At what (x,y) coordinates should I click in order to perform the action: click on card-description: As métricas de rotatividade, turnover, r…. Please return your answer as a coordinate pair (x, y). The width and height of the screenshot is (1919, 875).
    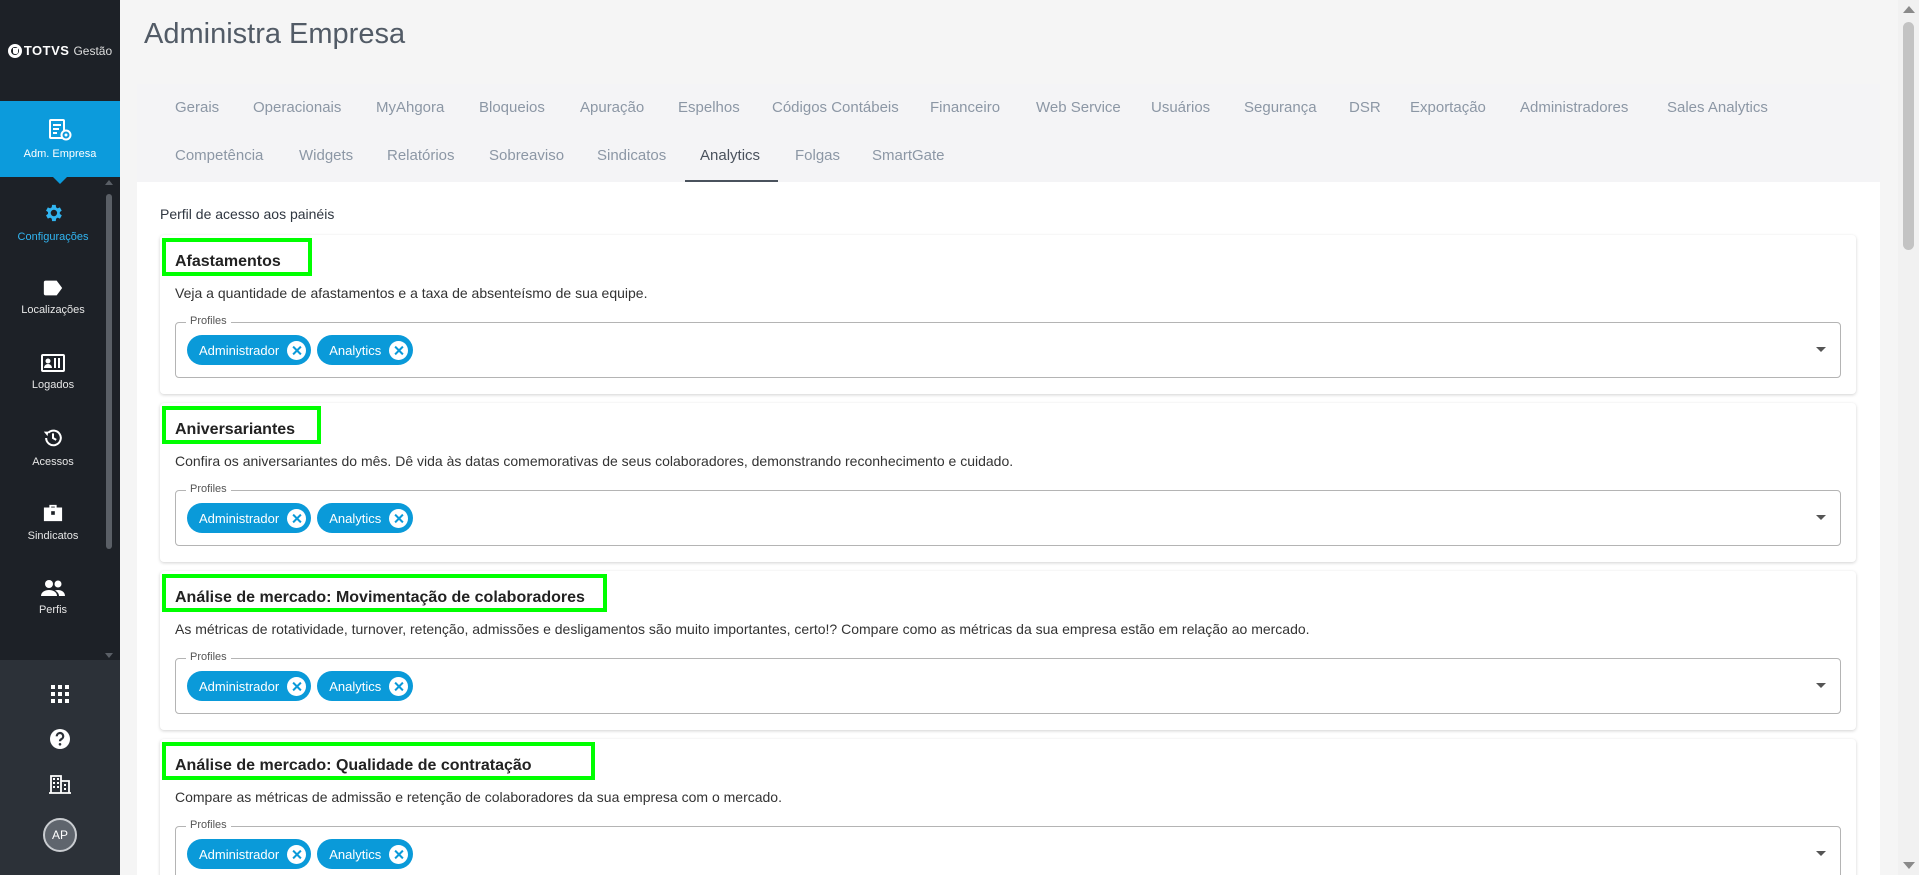
    Looking at the image, I should click on (742, 629).